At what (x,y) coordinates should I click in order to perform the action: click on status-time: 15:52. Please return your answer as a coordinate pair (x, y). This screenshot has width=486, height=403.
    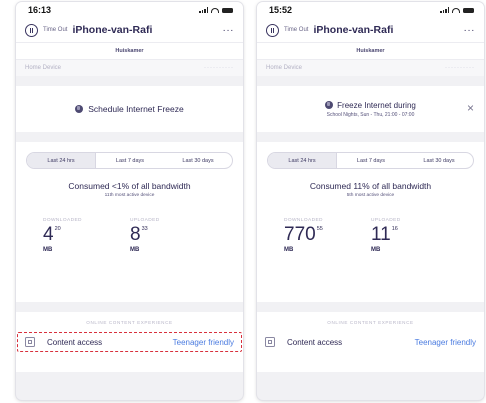
    Looking at the image, I should click on (281, 10).